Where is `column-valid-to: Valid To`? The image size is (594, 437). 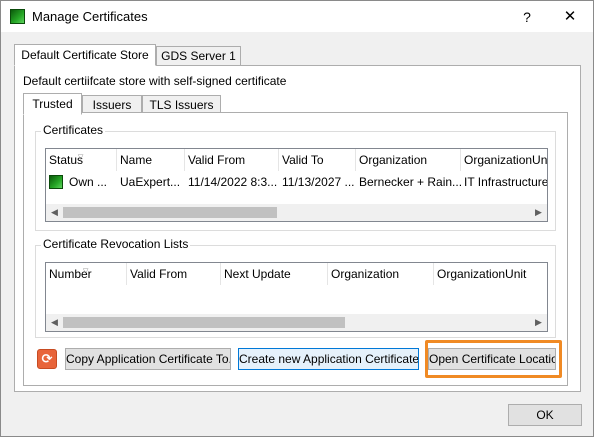
column-valid-to: Valid To is located at coordinates (317, 160).